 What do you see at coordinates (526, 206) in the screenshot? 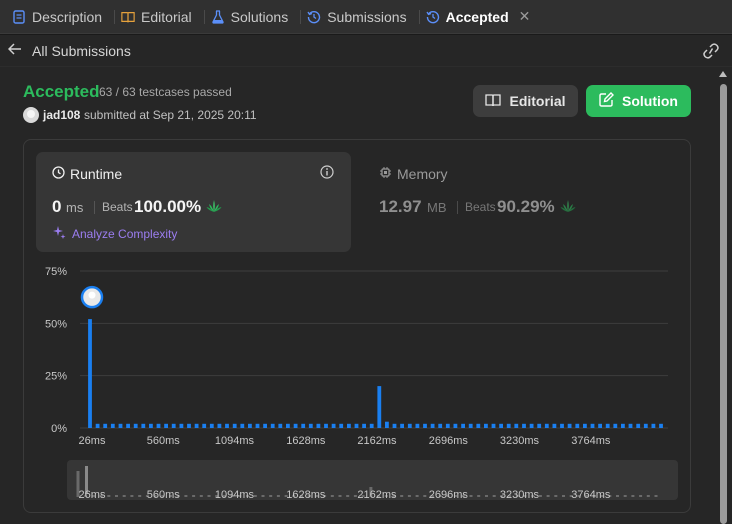
I see `memory-beats-value: 90.29%` at bounding box center [526, 206].